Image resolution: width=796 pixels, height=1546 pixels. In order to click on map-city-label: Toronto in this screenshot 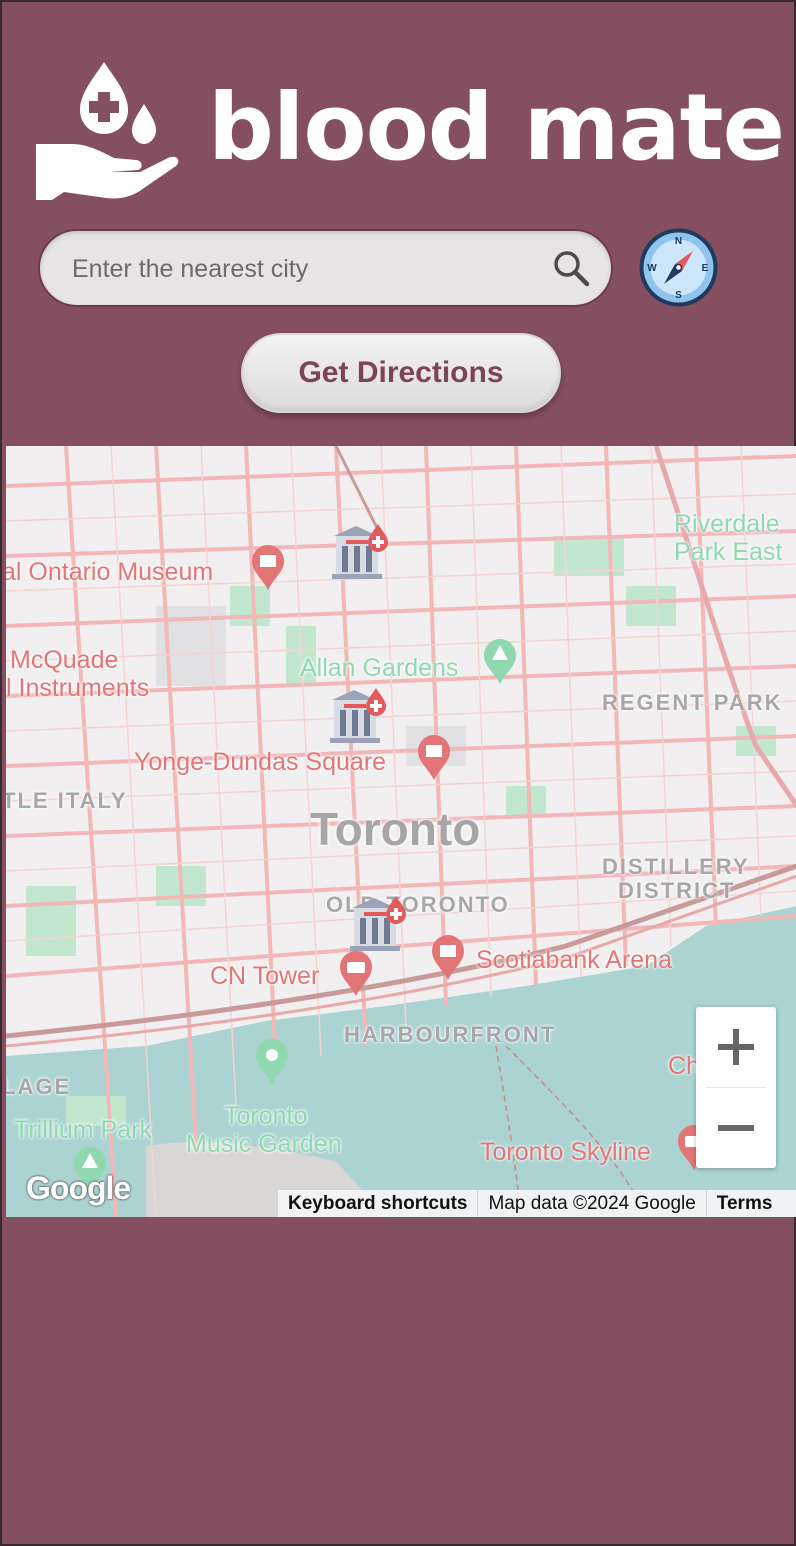, I will do `click(395, 829)`.